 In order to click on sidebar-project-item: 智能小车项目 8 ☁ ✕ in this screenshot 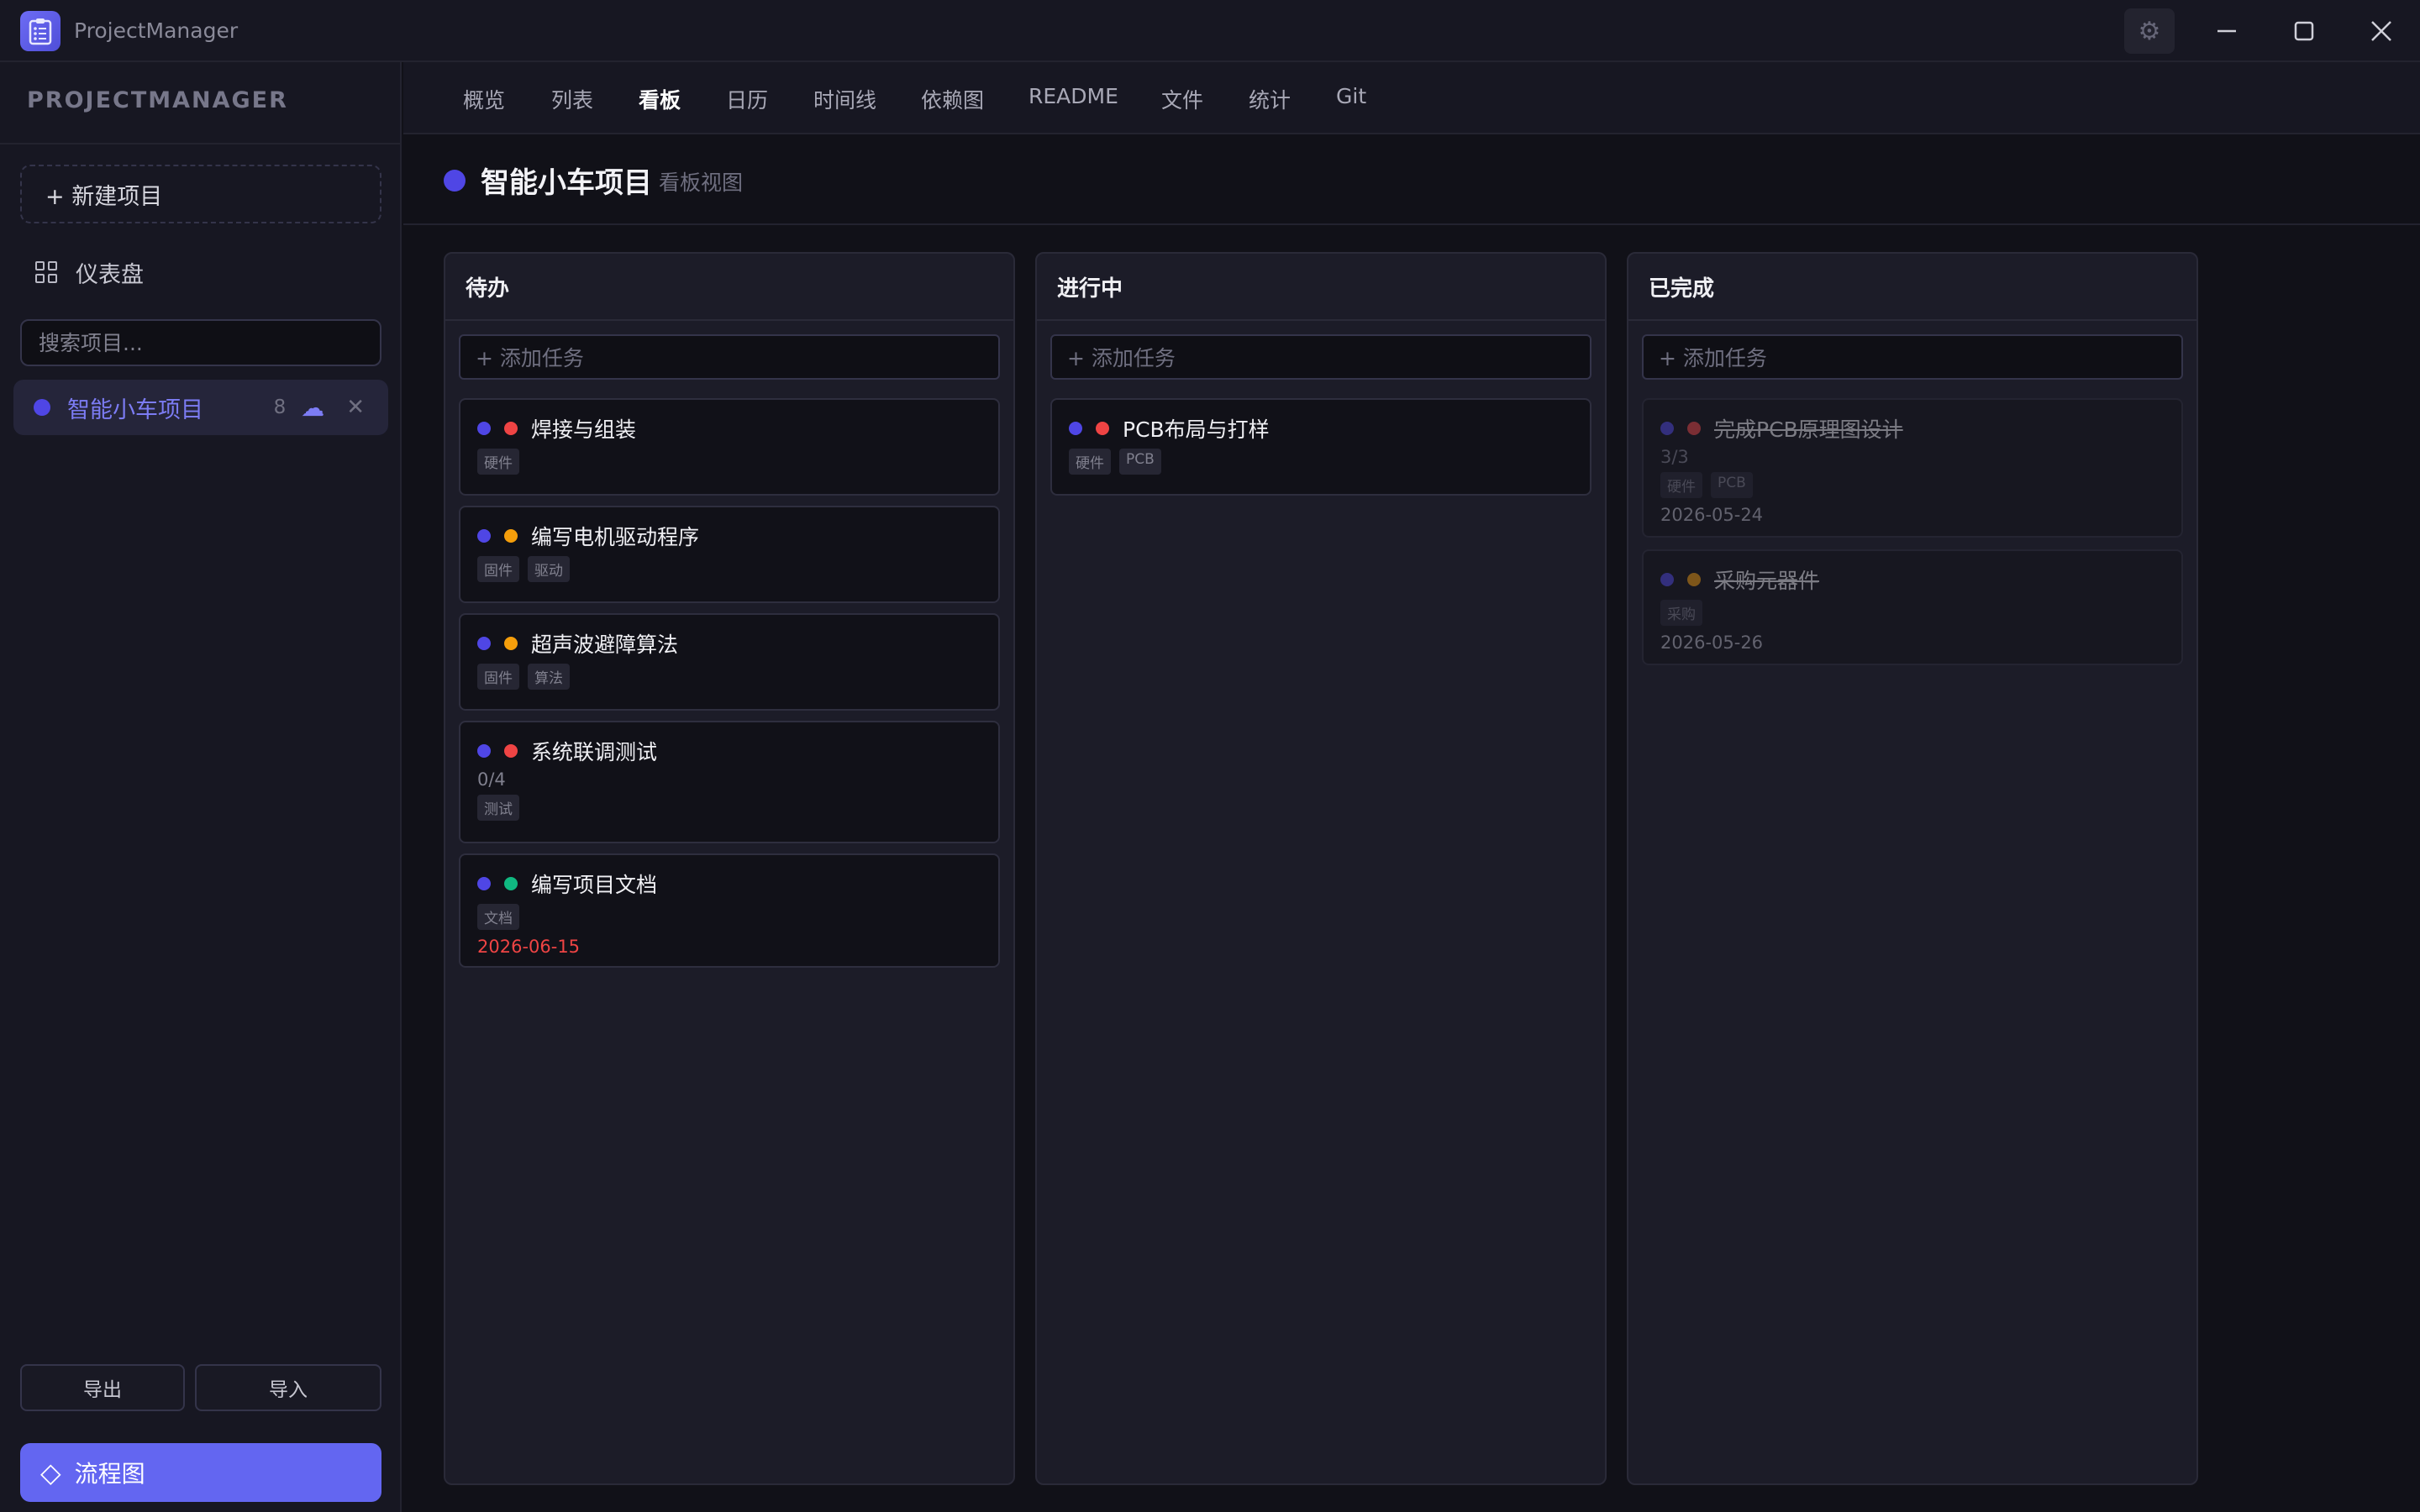, I will do `click(200, 407)`.